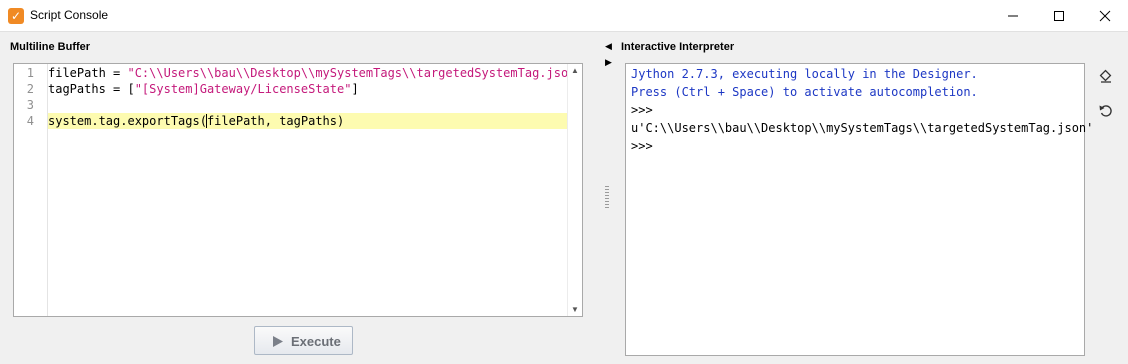 The image size is (1128, 364). Describe the element at coordinates (575, 70) in the screenshot. I see `scroll-up-icon: ▲` at that location.